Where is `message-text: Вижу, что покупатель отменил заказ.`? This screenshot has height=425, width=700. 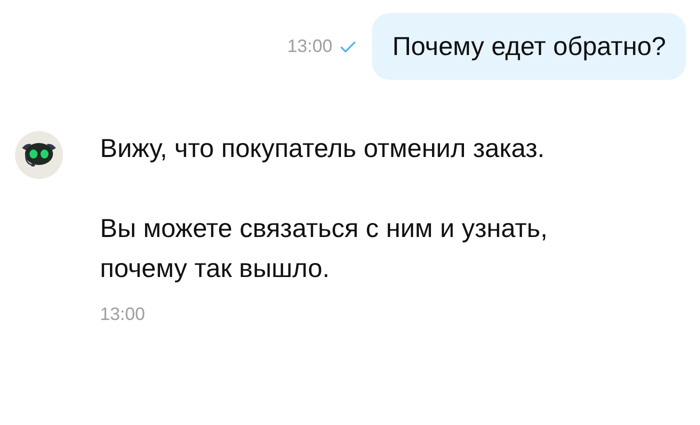
message-text: Вижу, что покупатель отменил заказ. is located at coordinates (323, 148).